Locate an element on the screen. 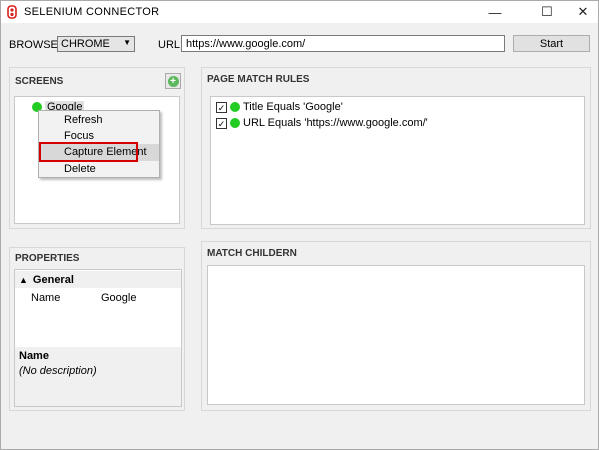  close-button: ✕ is located at coordinates (583, 12).